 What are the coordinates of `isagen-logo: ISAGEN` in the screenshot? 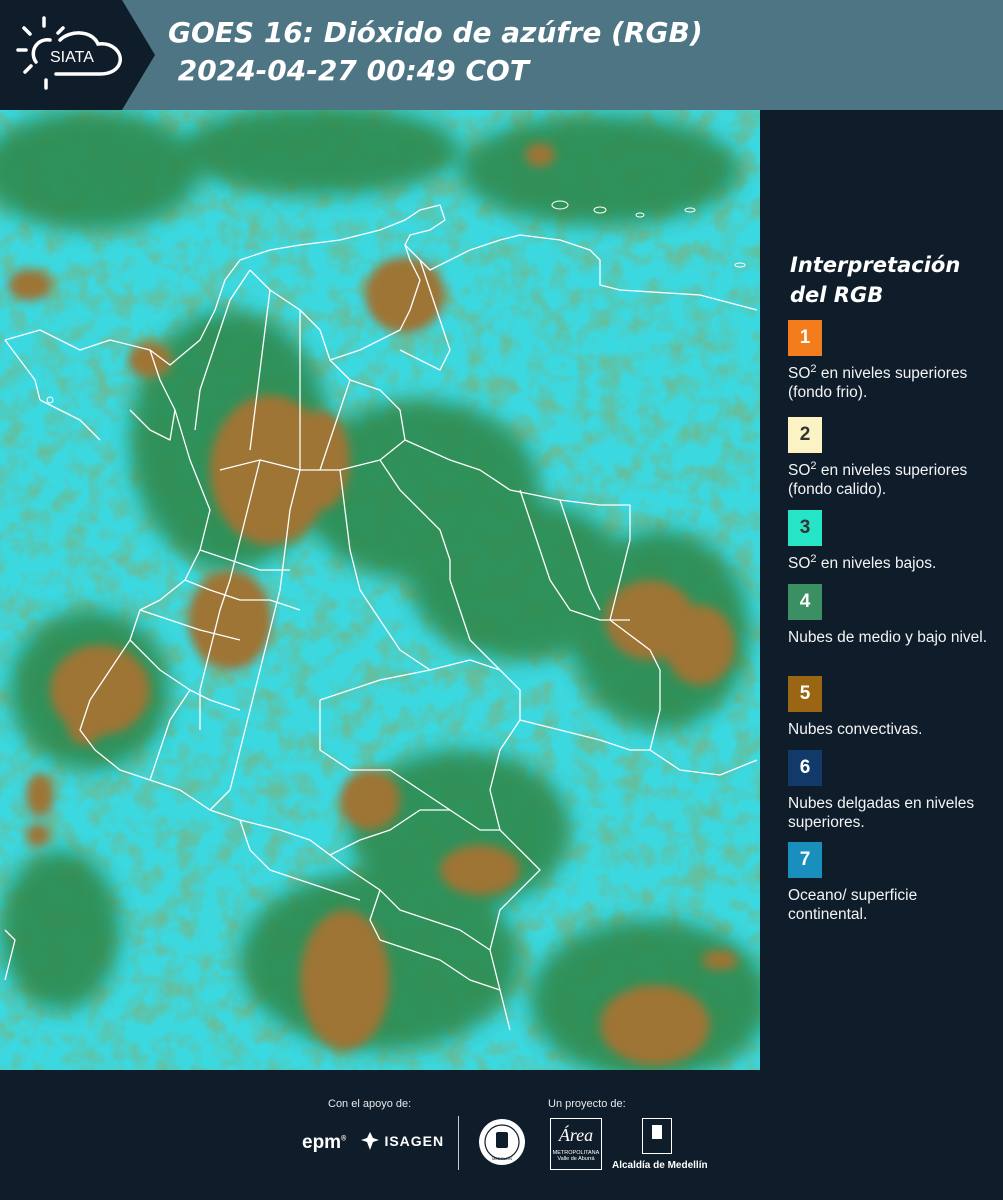 It's located at (402, 1141).